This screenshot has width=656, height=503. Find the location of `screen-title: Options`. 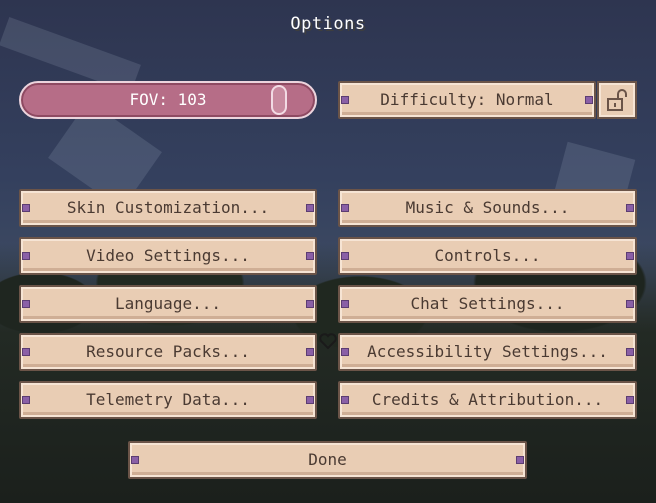

screen-title: Options is located at coordinates (328, 24).